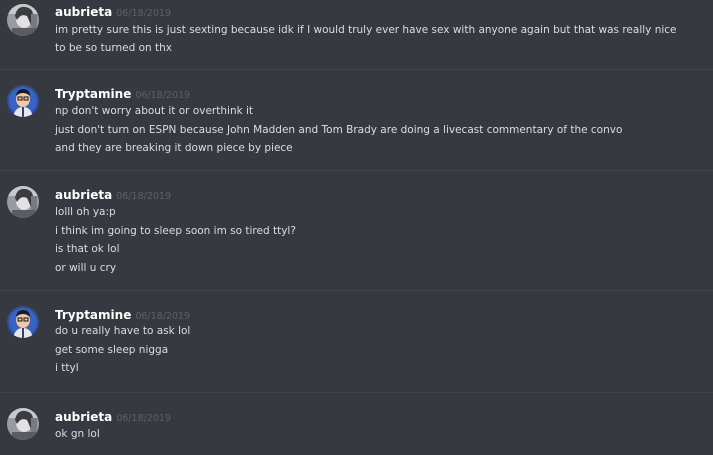 The width and height of the screenshot is (713, 455). What do you see at coordinates (77, 434) in the screenshot?
I see `message-text: ok gn lol` at bounding box center [77, 434].